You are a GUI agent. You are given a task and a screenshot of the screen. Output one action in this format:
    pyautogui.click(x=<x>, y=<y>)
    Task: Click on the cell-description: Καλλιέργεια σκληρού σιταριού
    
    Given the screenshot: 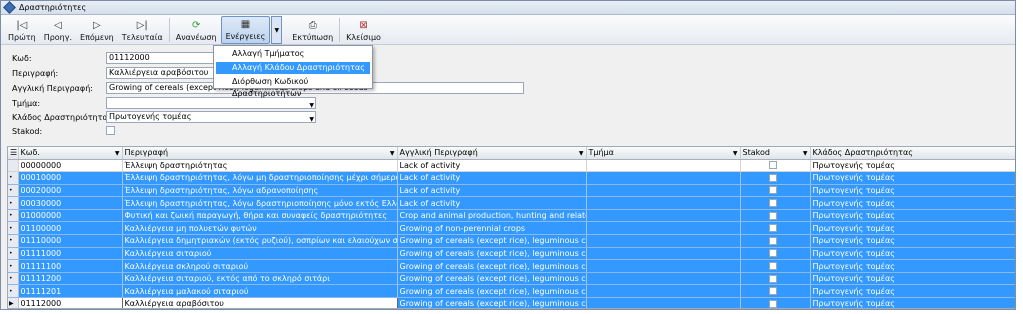 What is the action you would take?
    pyautogui.click(x=260, y=266)
    